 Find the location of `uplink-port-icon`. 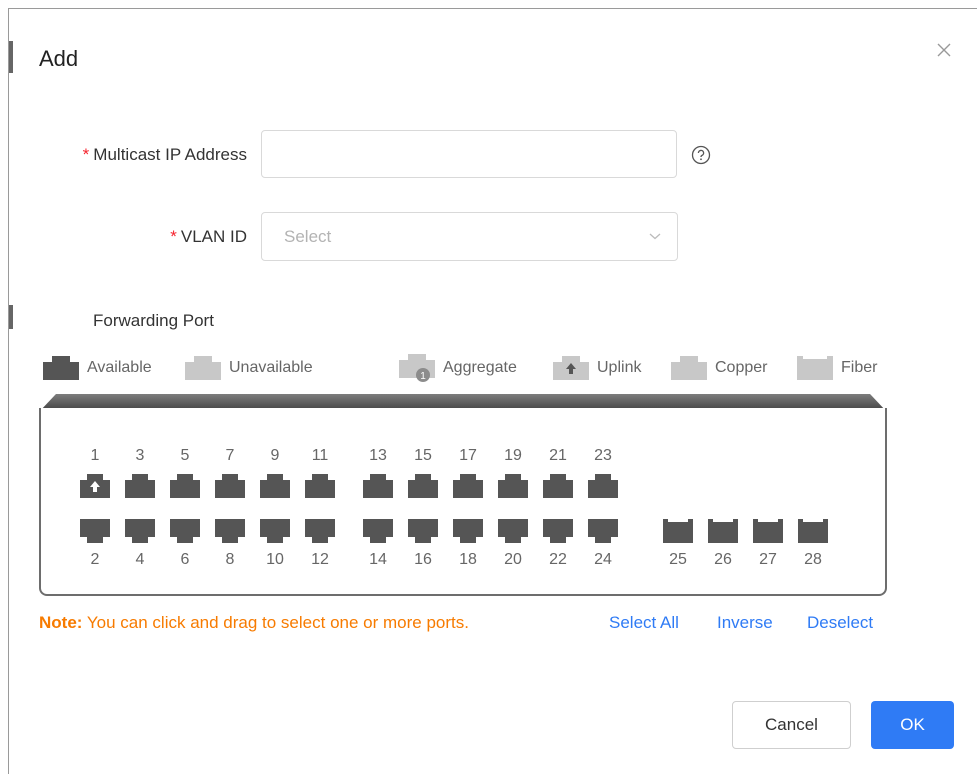

uplink-port-icon is located at coordinates (571, 368).